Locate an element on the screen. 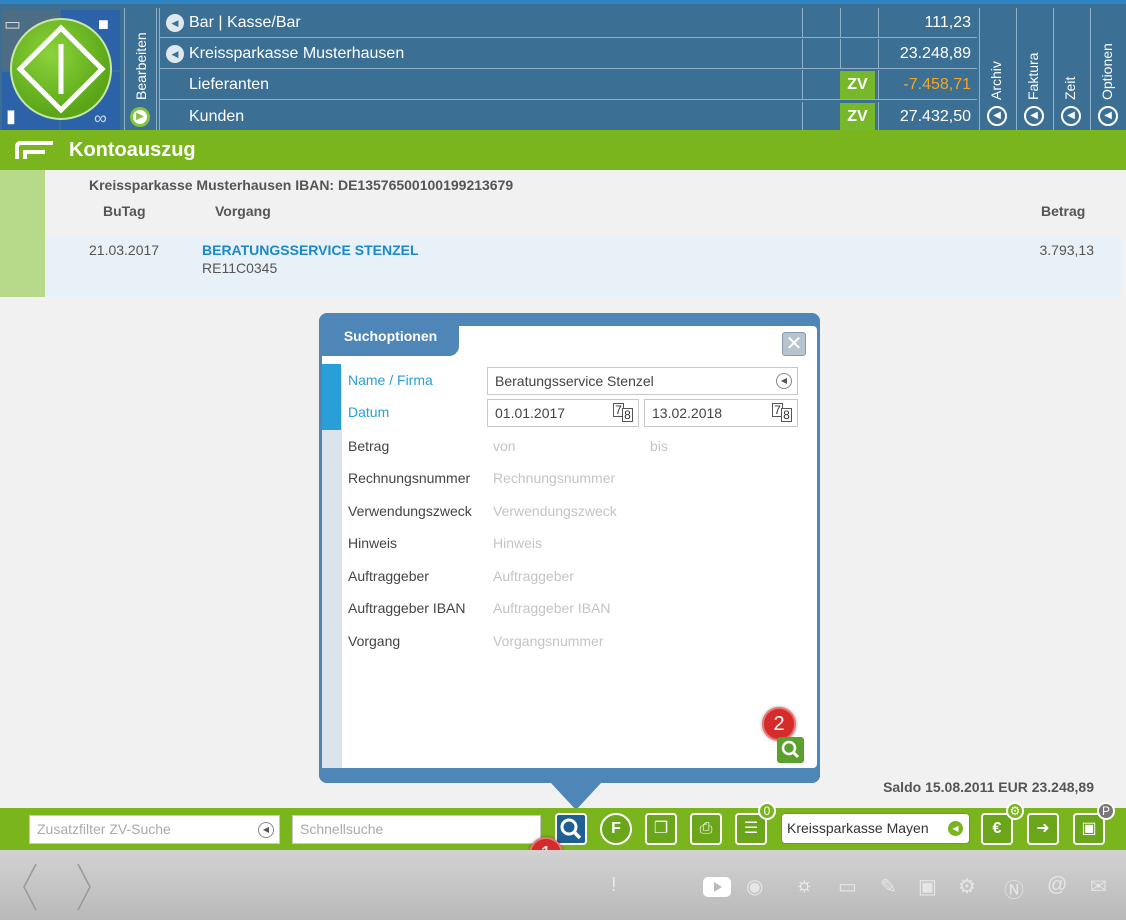 Image resolution: width=1126 pixels, height=920 pixels. youtube-icon is located at coordinates (717, 887).